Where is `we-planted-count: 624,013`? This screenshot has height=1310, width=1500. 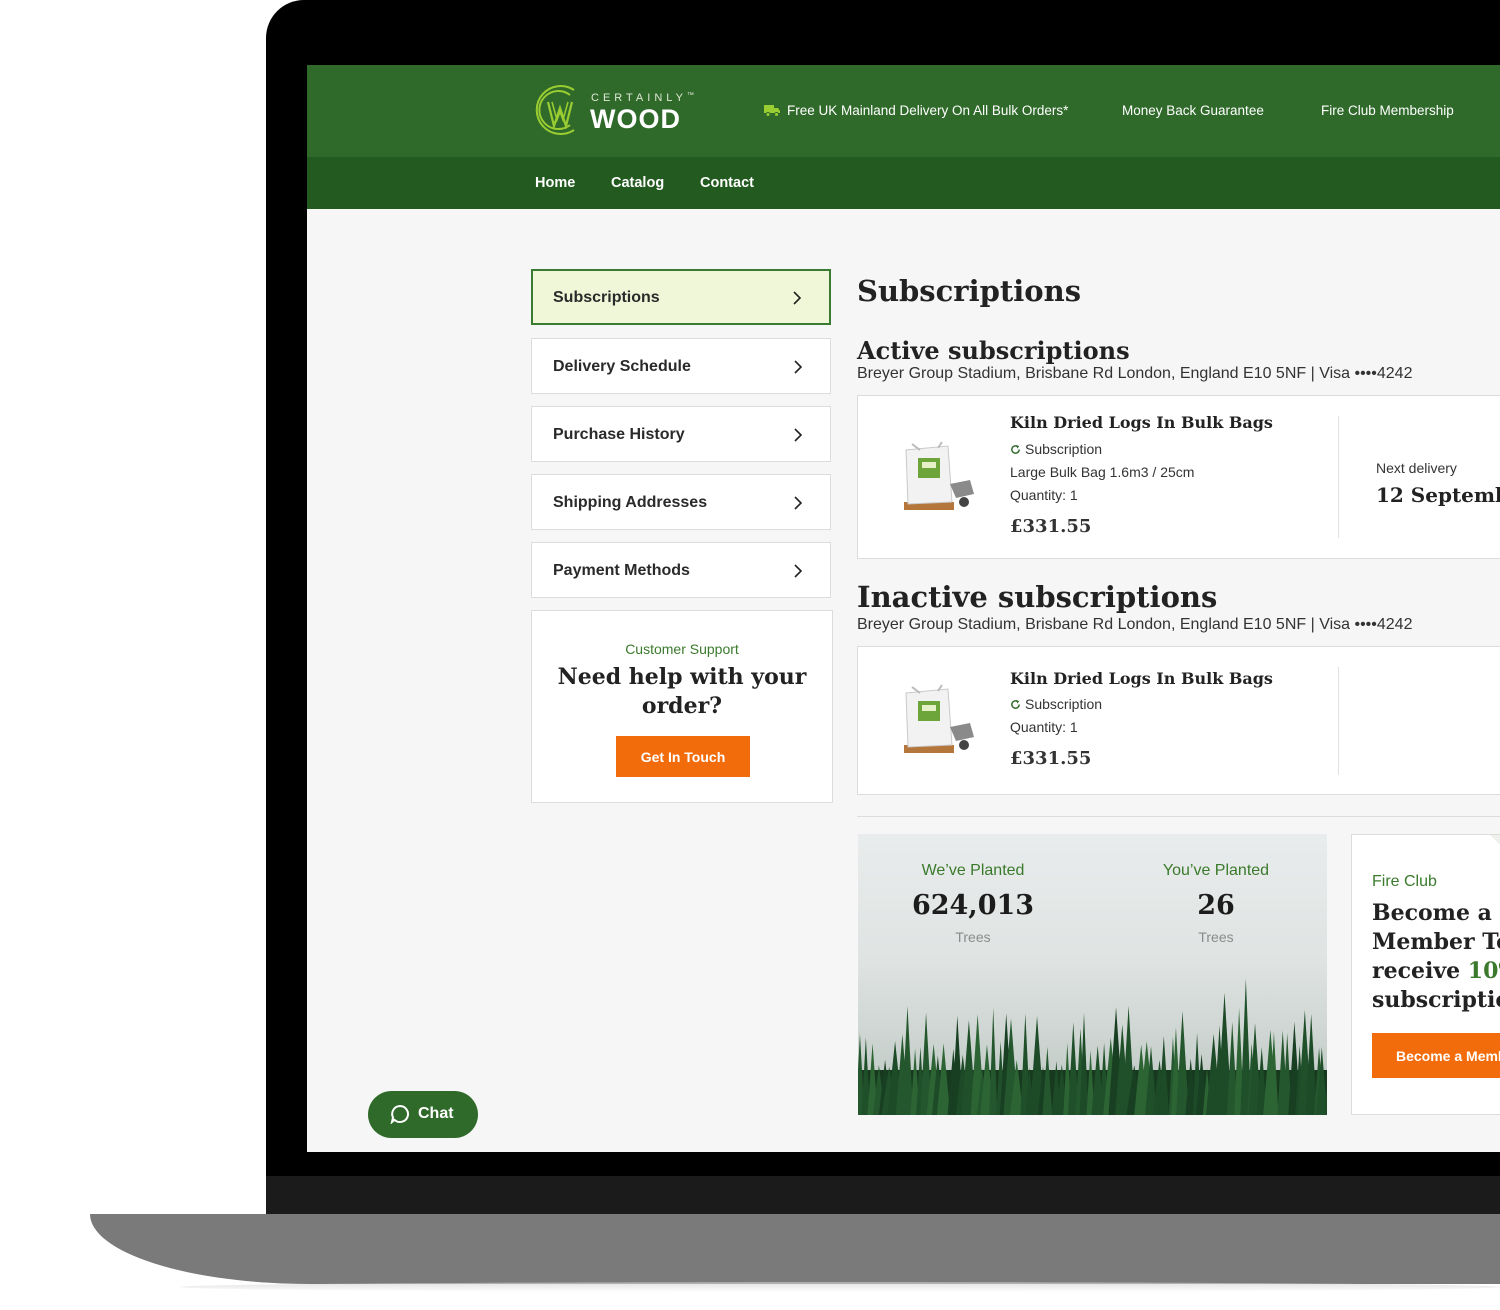
we-planted-count: 624,013 is located at coordinates (973, 905).